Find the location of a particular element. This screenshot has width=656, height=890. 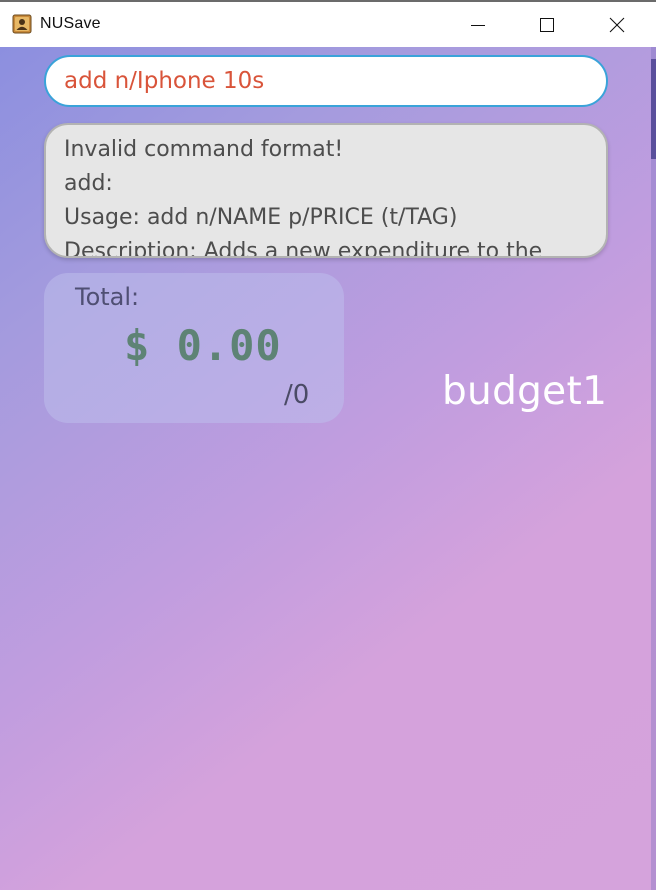

budget-name: budget1 is located at coordinates (525, 391).